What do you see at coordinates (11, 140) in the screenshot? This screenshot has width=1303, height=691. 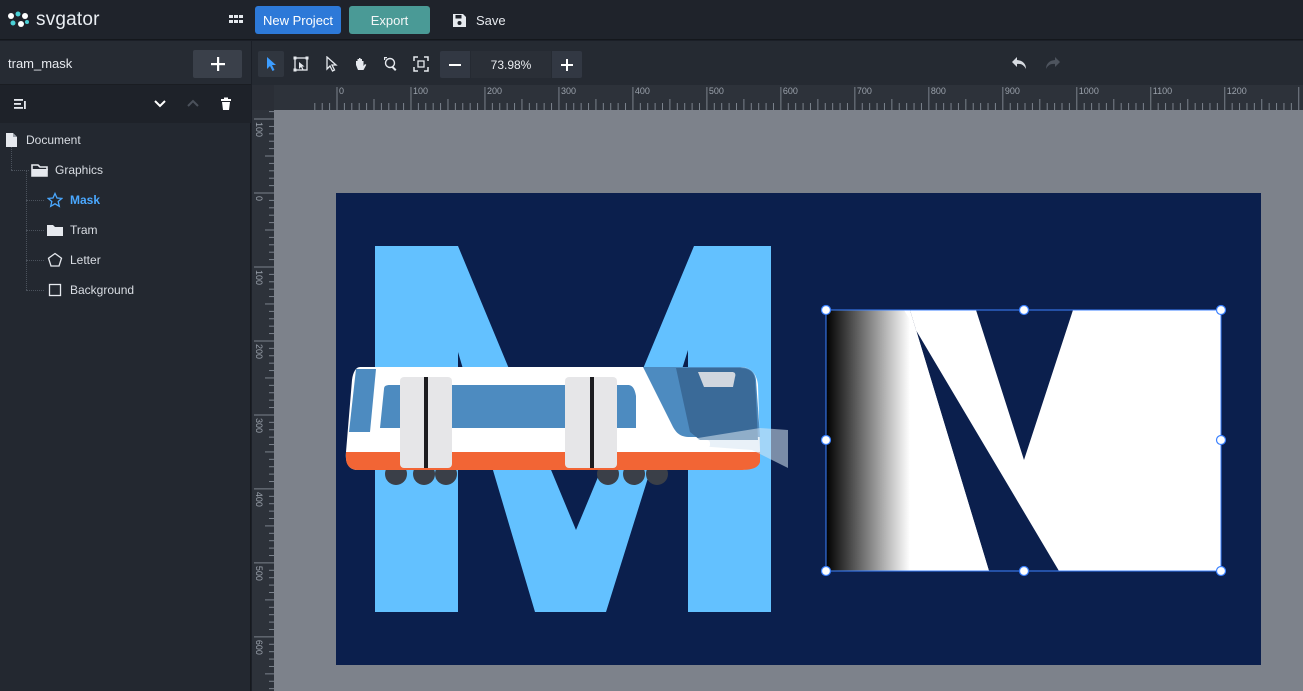 I see `document-icon` at bounding box center [11, 140].